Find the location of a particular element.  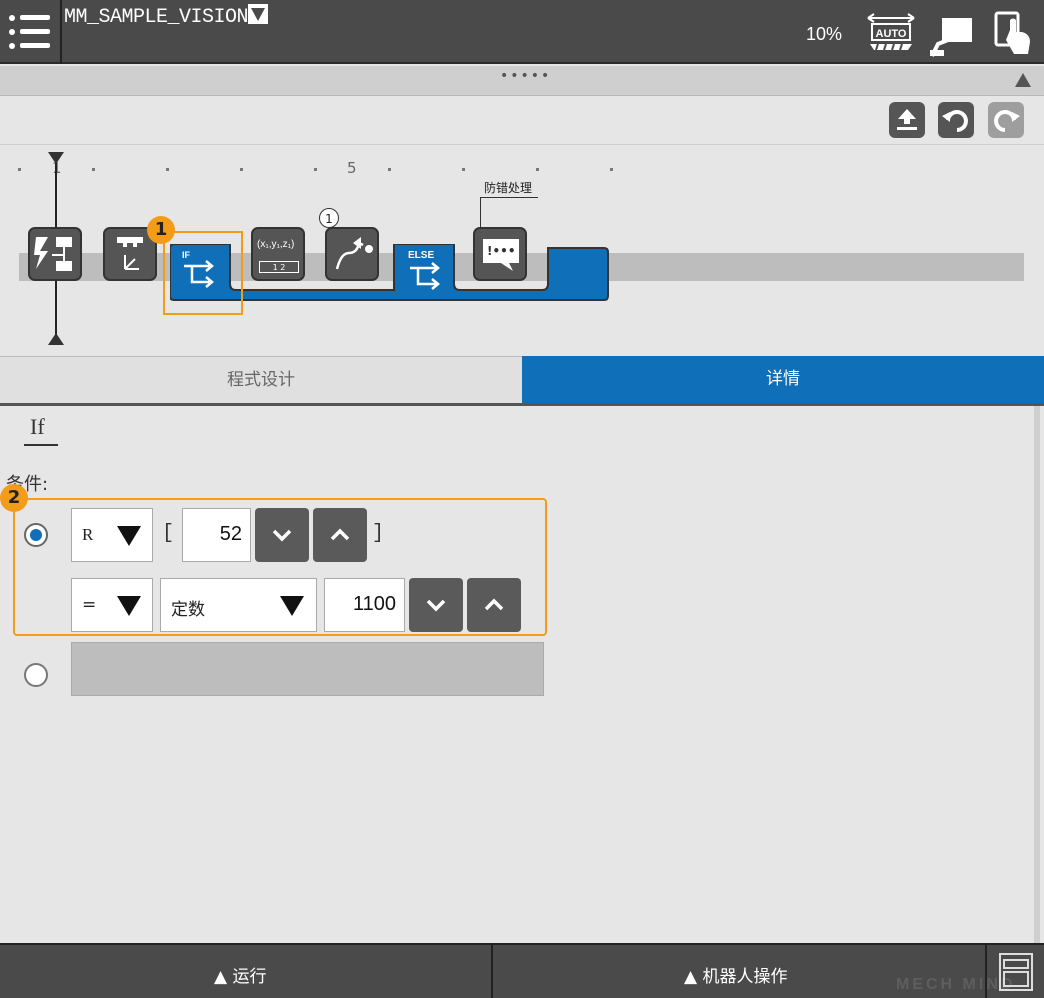

program-selector: MM_SAMPLE_VISION is located at coordinates (166, 16).